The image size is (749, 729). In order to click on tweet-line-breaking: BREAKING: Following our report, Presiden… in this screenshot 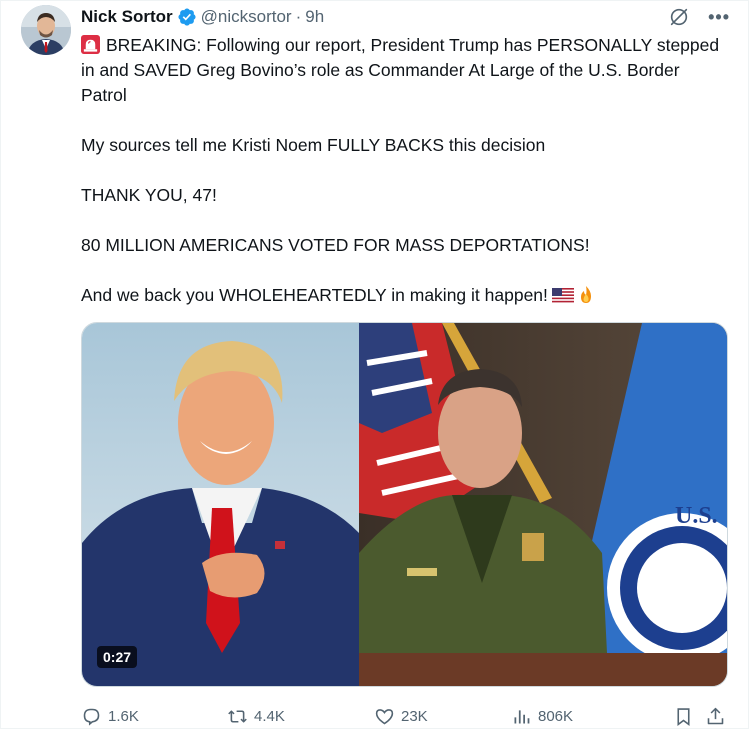, I will do `click(400, 70)`.